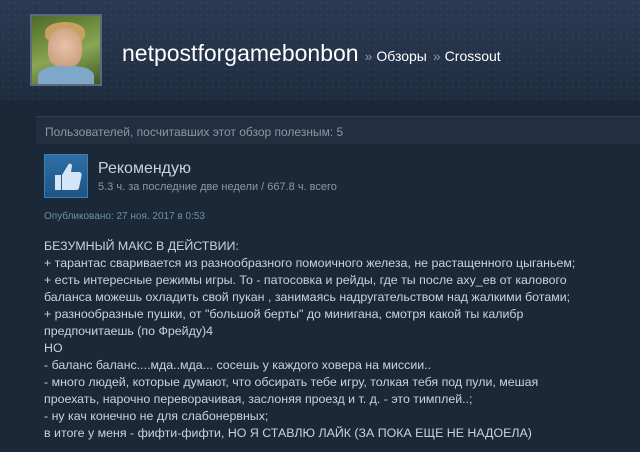  Describe the element at coordinates (473, 56) in the screenshot. I see `breadcrumb-game: Crossout` at that location.